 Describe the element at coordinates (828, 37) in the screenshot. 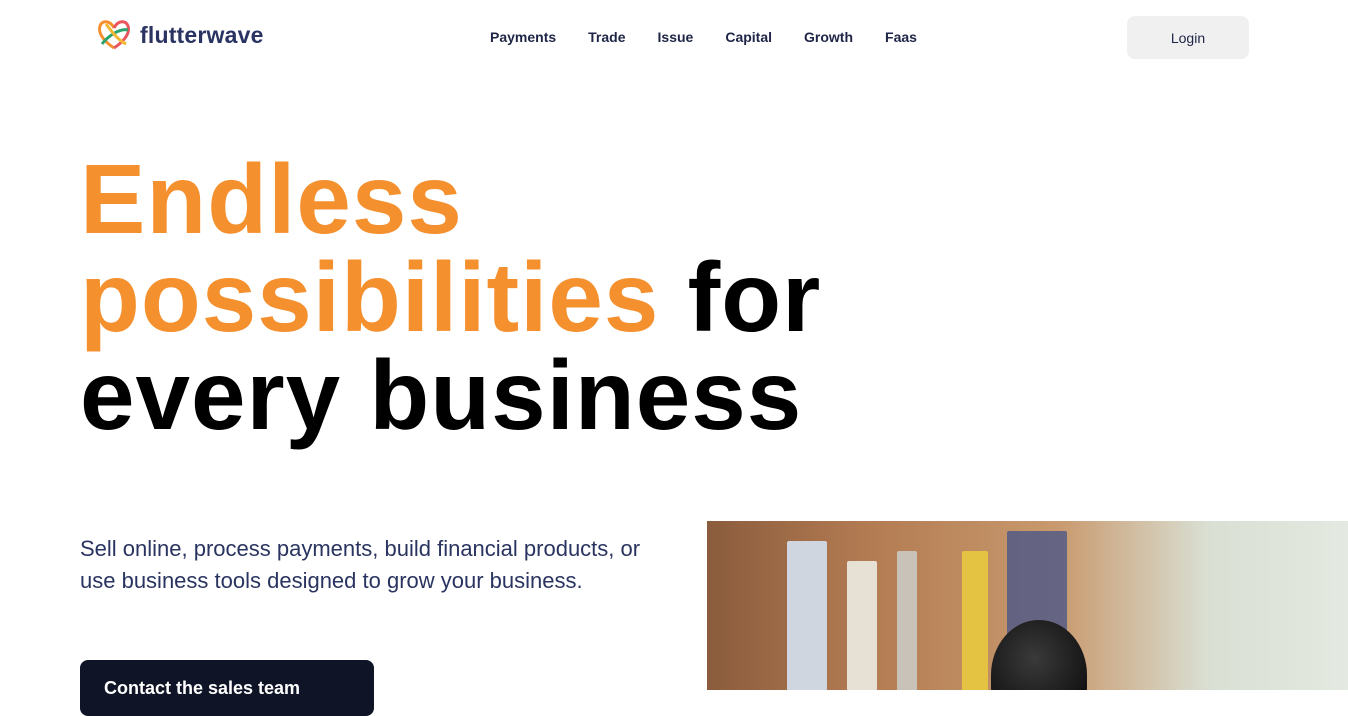

I see `nav-growth: Growth` at that location.